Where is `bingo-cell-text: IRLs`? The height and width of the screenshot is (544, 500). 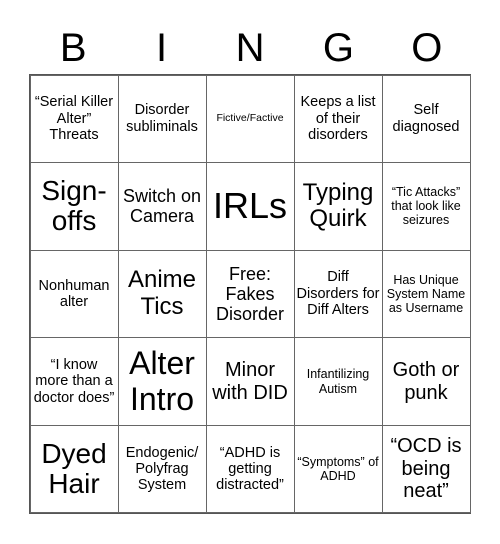
bingo-cell-text: IRLs is located at coordinates (250, 206).